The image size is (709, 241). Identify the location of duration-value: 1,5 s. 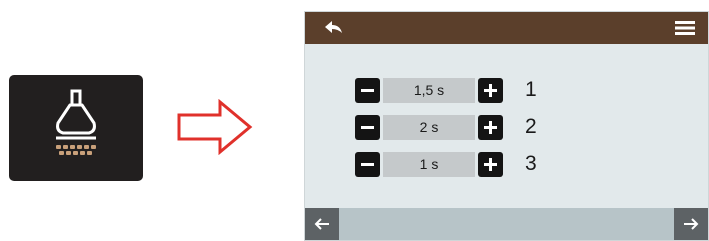
(429, 90).